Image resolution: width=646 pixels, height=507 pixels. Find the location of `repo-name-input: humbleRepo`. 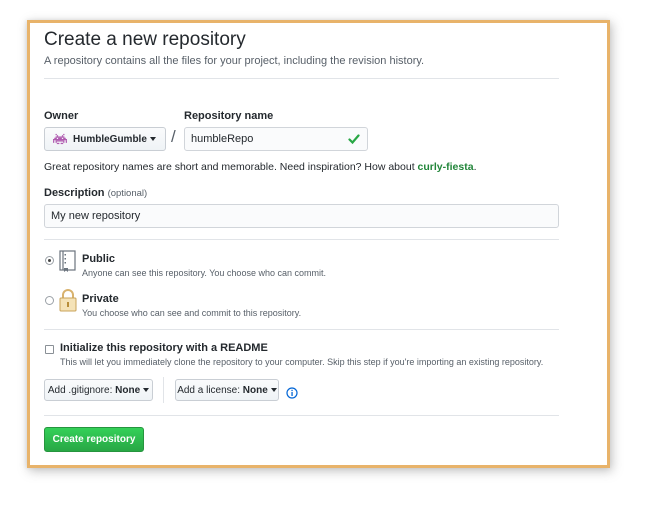

repo-name-input: humbleRepo is located at coordinates (276, 139).